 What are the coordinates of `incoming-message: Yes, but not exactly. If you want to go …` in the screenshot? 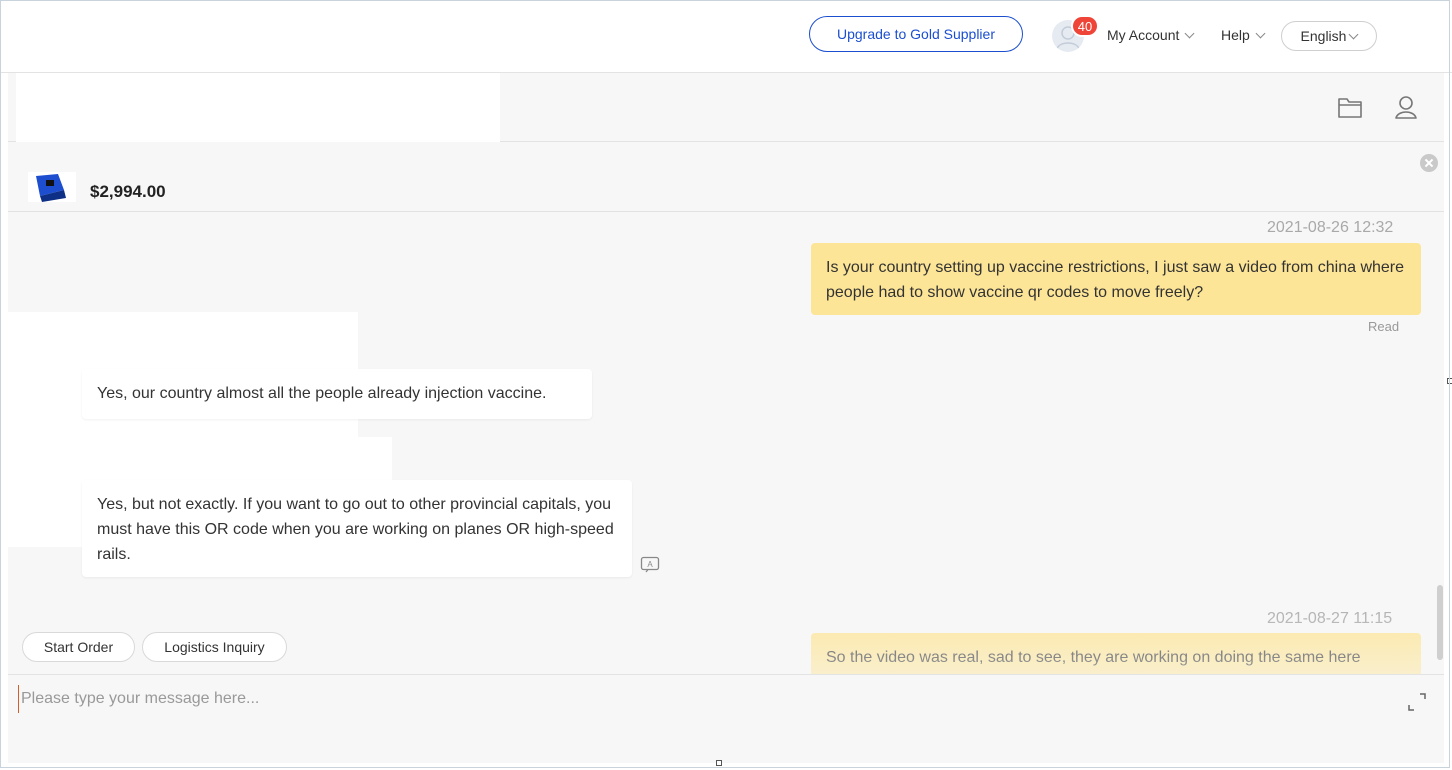 It's located at (357, 528).